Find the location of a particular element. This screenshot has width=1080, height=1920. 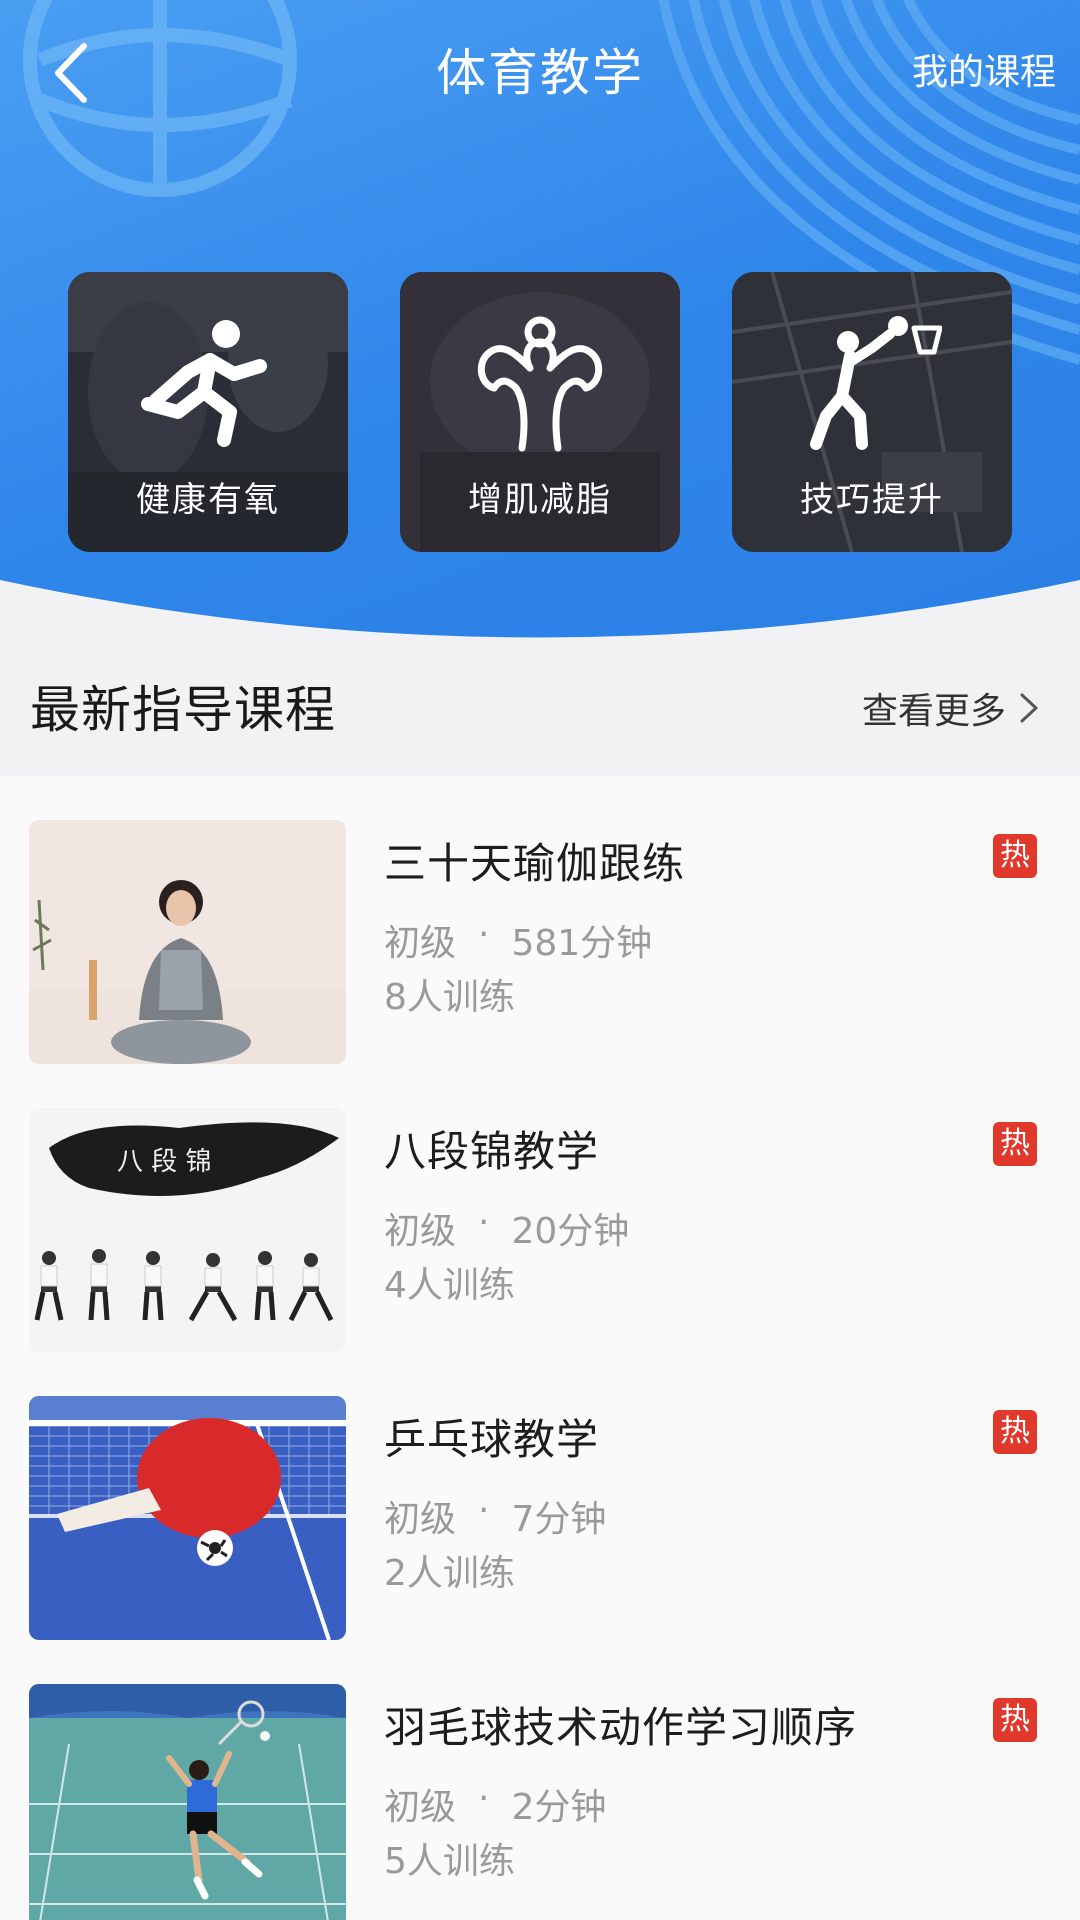

thumbnail-calligraphy: 八 段 锦 is located at coordinates (164, 1162).